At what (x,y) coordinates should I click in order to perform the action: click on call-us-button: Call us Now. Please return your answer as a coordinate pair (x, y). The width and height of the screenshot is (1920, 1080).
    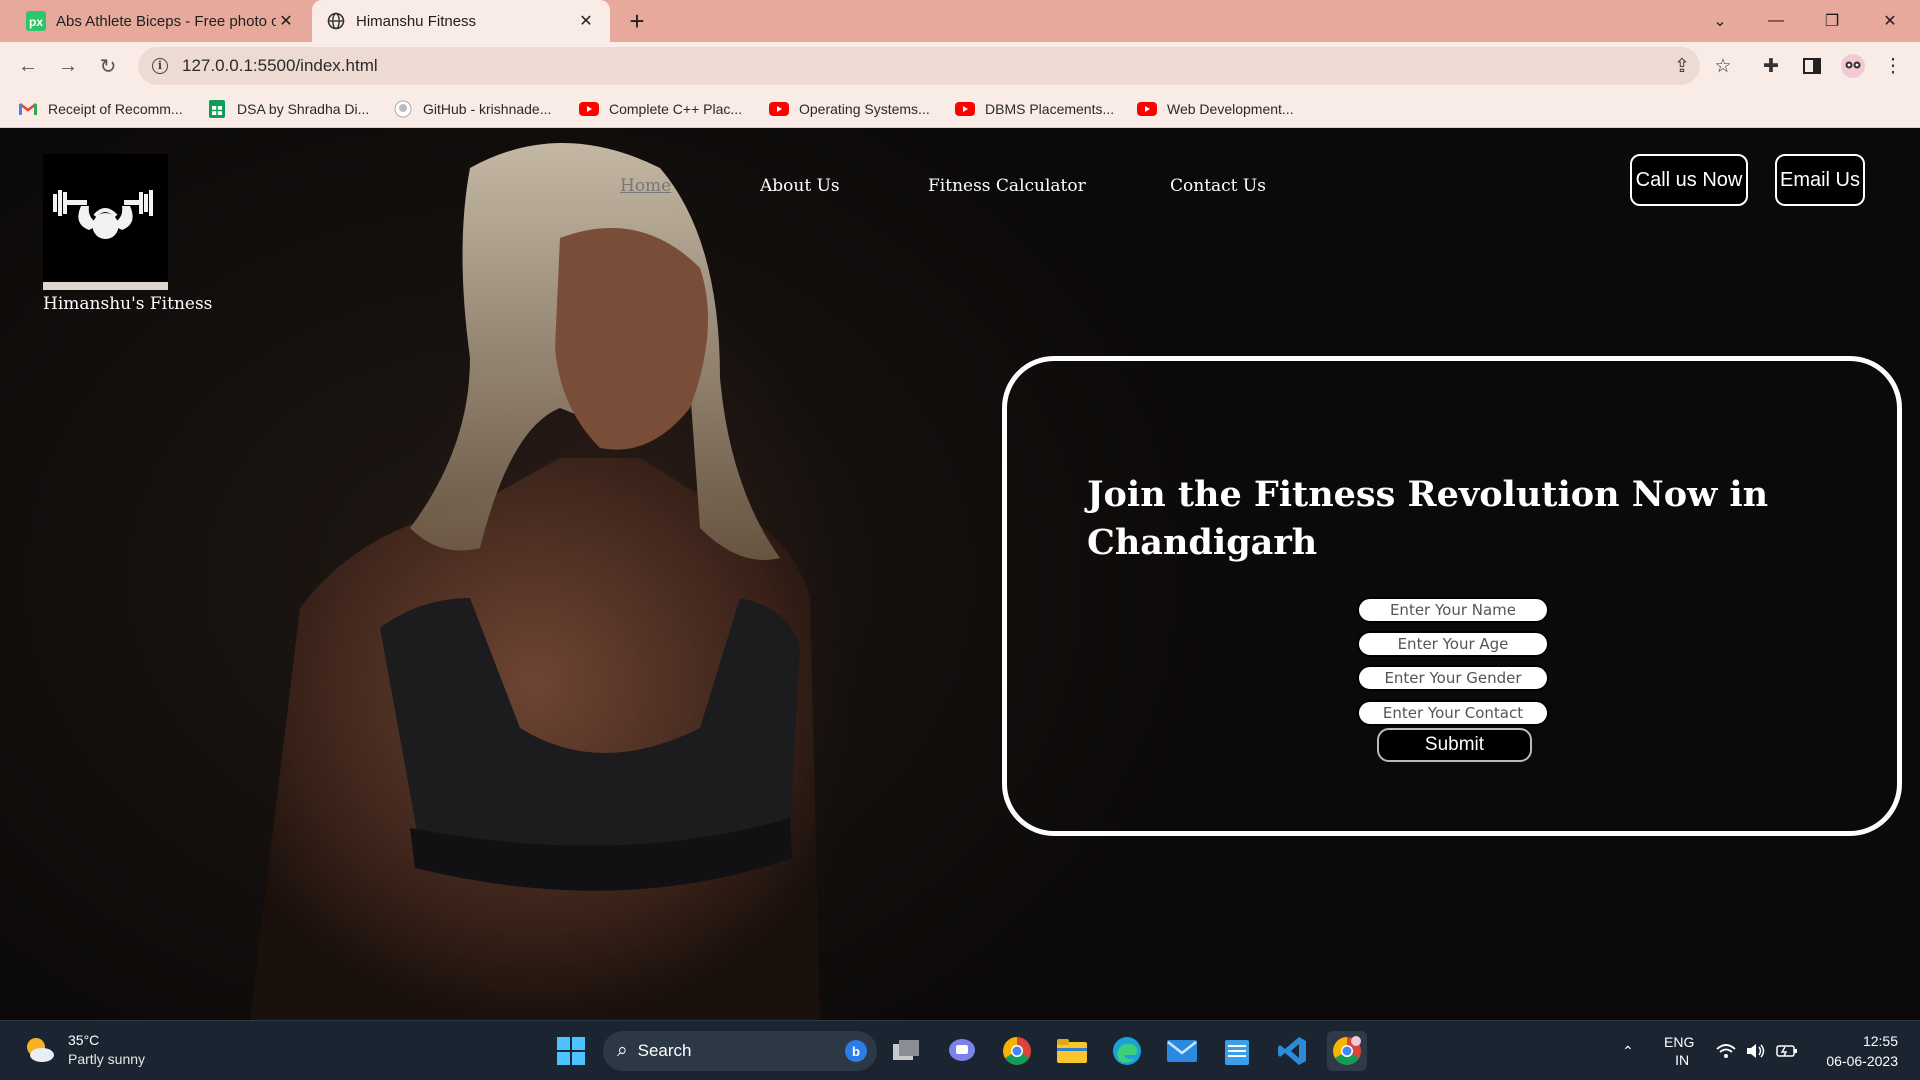
    Looking at the image, I should click on (1689, 180).